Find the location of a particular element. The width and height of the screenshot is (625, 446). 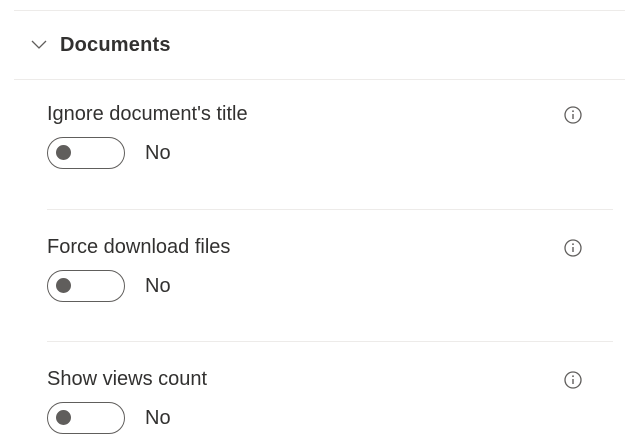

section-title: Documents is located at coordinates (115, 44).